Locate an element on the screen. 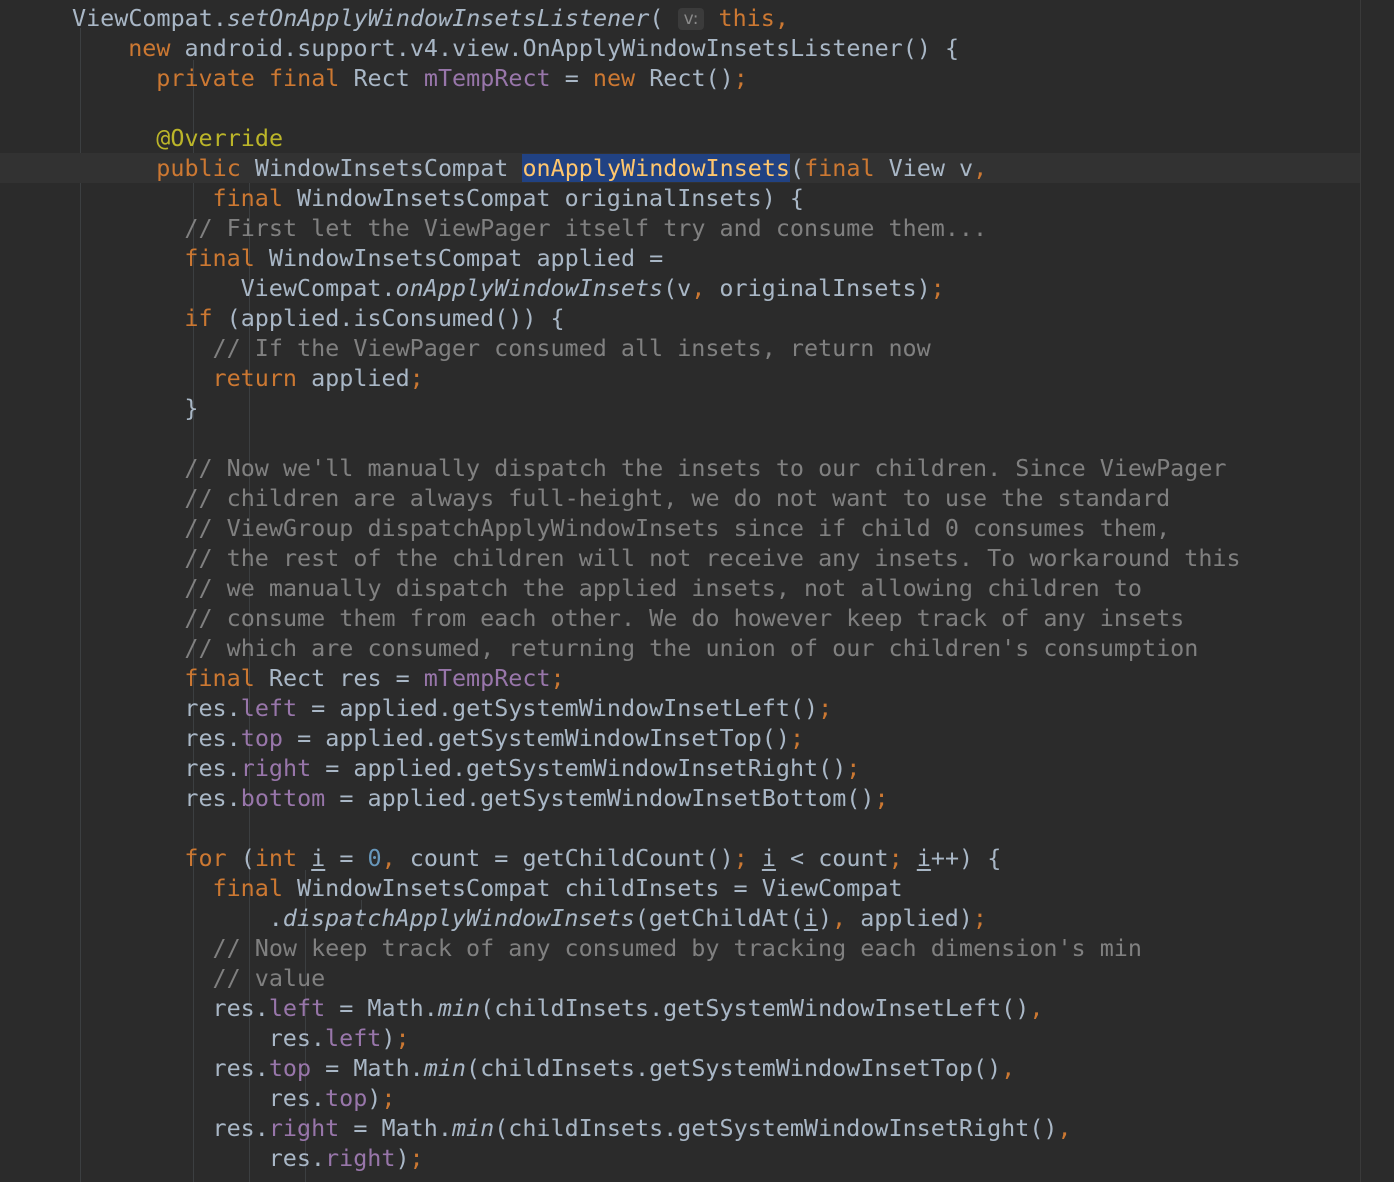  code-line: res.right); is located at coordinates (248, 1158).